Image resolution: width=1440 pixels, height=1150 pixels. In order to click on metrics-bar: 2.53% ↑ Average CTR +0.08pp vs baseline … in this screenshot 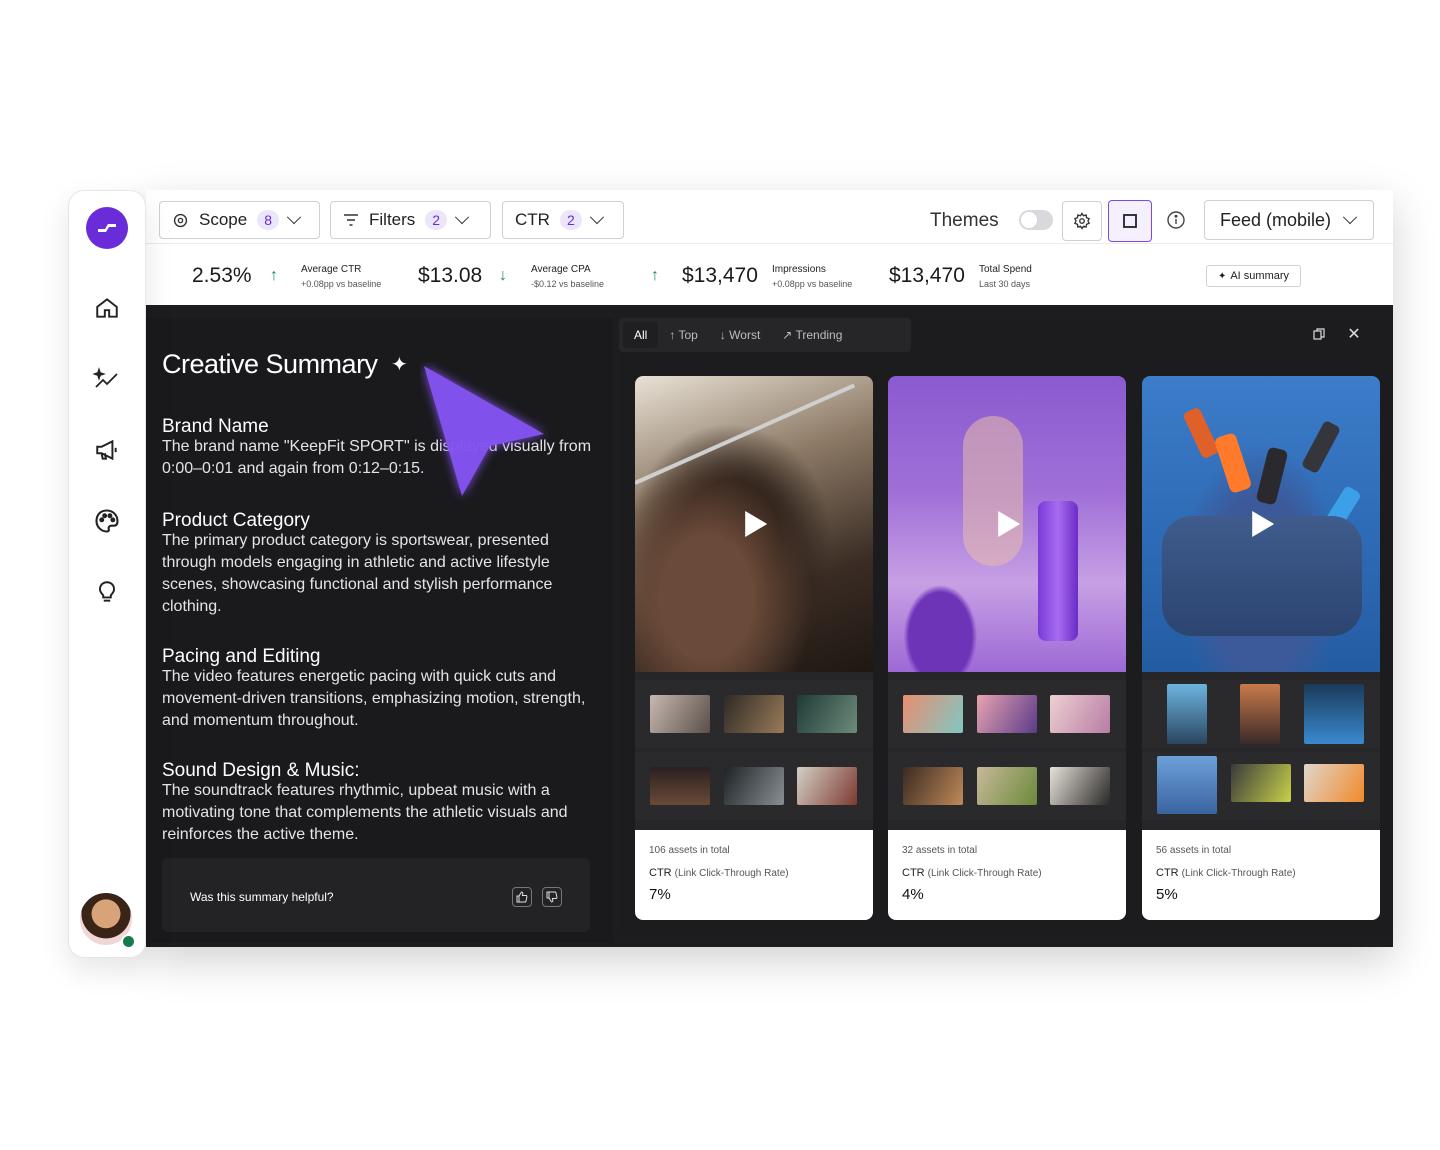, I will do `click(769, 275)`.